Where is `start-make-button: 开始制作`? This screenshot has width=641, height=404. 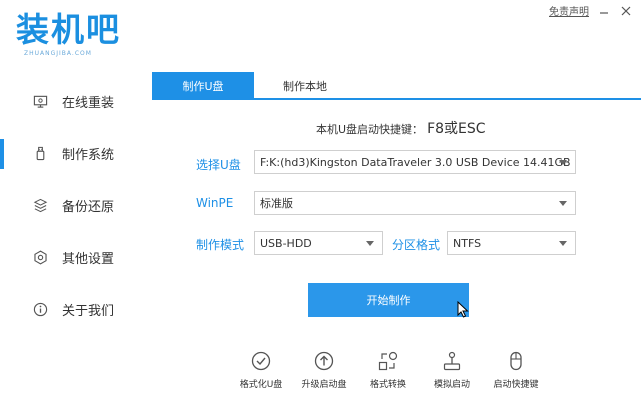
start-make-button: 开始制作 is located at coordinates (388, 300).